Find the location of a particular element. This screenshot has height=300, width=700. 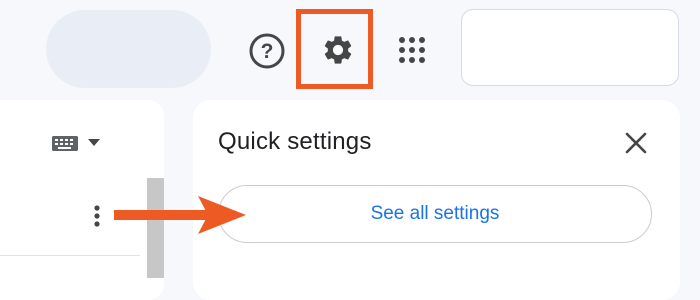

close-button is located at coordinates (636, 143).